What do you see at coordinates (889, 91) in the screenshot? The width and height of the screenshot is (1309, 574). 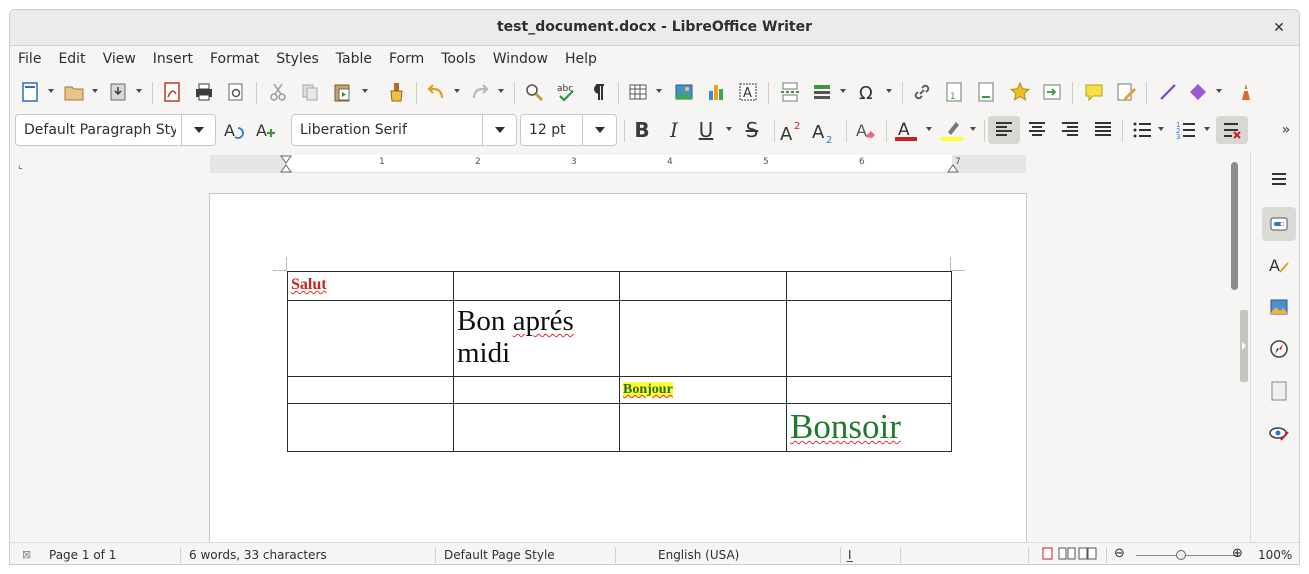 I see `special-char-dropdown-arrow` at bounding box center [889, 91].